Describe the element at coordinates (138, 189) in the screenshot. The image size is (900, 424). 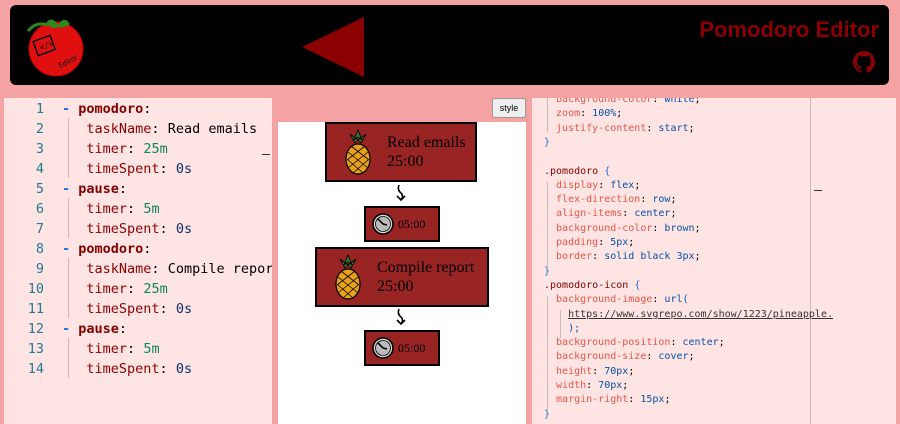
I see `code-line: 5 - pause:` at that location.